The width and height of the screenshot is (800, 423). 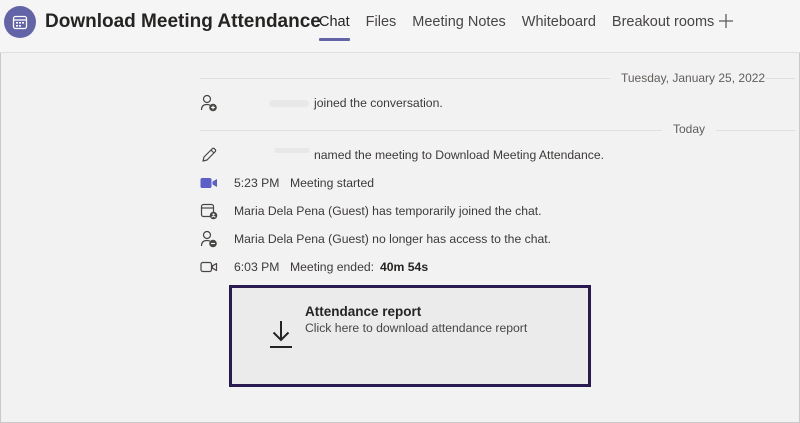 What do you see at coordinates (689, 129) in the screenshot?
I see `date-separator: Today` at bounding box center [689, 129].